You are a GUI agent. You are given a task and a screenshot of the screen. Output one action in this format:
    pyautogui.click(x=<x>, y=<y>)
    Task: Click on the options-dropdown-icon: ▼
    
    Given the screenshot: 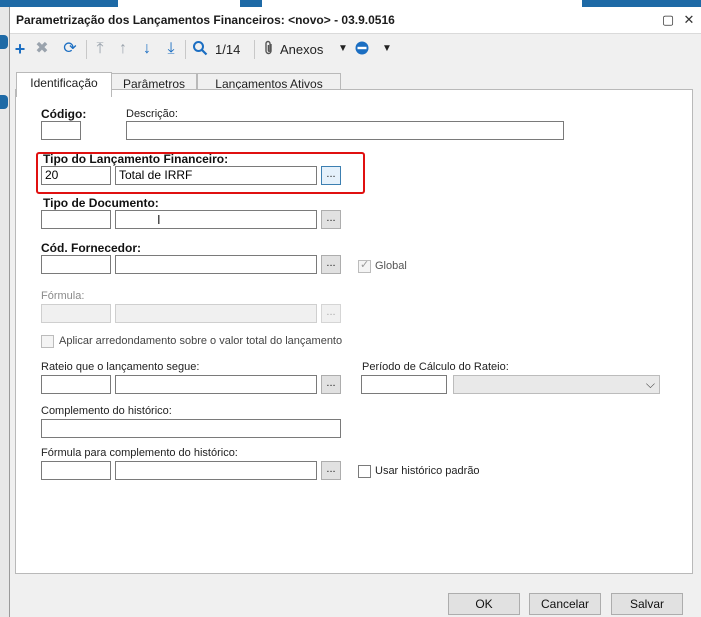 What is the action you would take?
    pyautogui.click(x=387, y=49)
    